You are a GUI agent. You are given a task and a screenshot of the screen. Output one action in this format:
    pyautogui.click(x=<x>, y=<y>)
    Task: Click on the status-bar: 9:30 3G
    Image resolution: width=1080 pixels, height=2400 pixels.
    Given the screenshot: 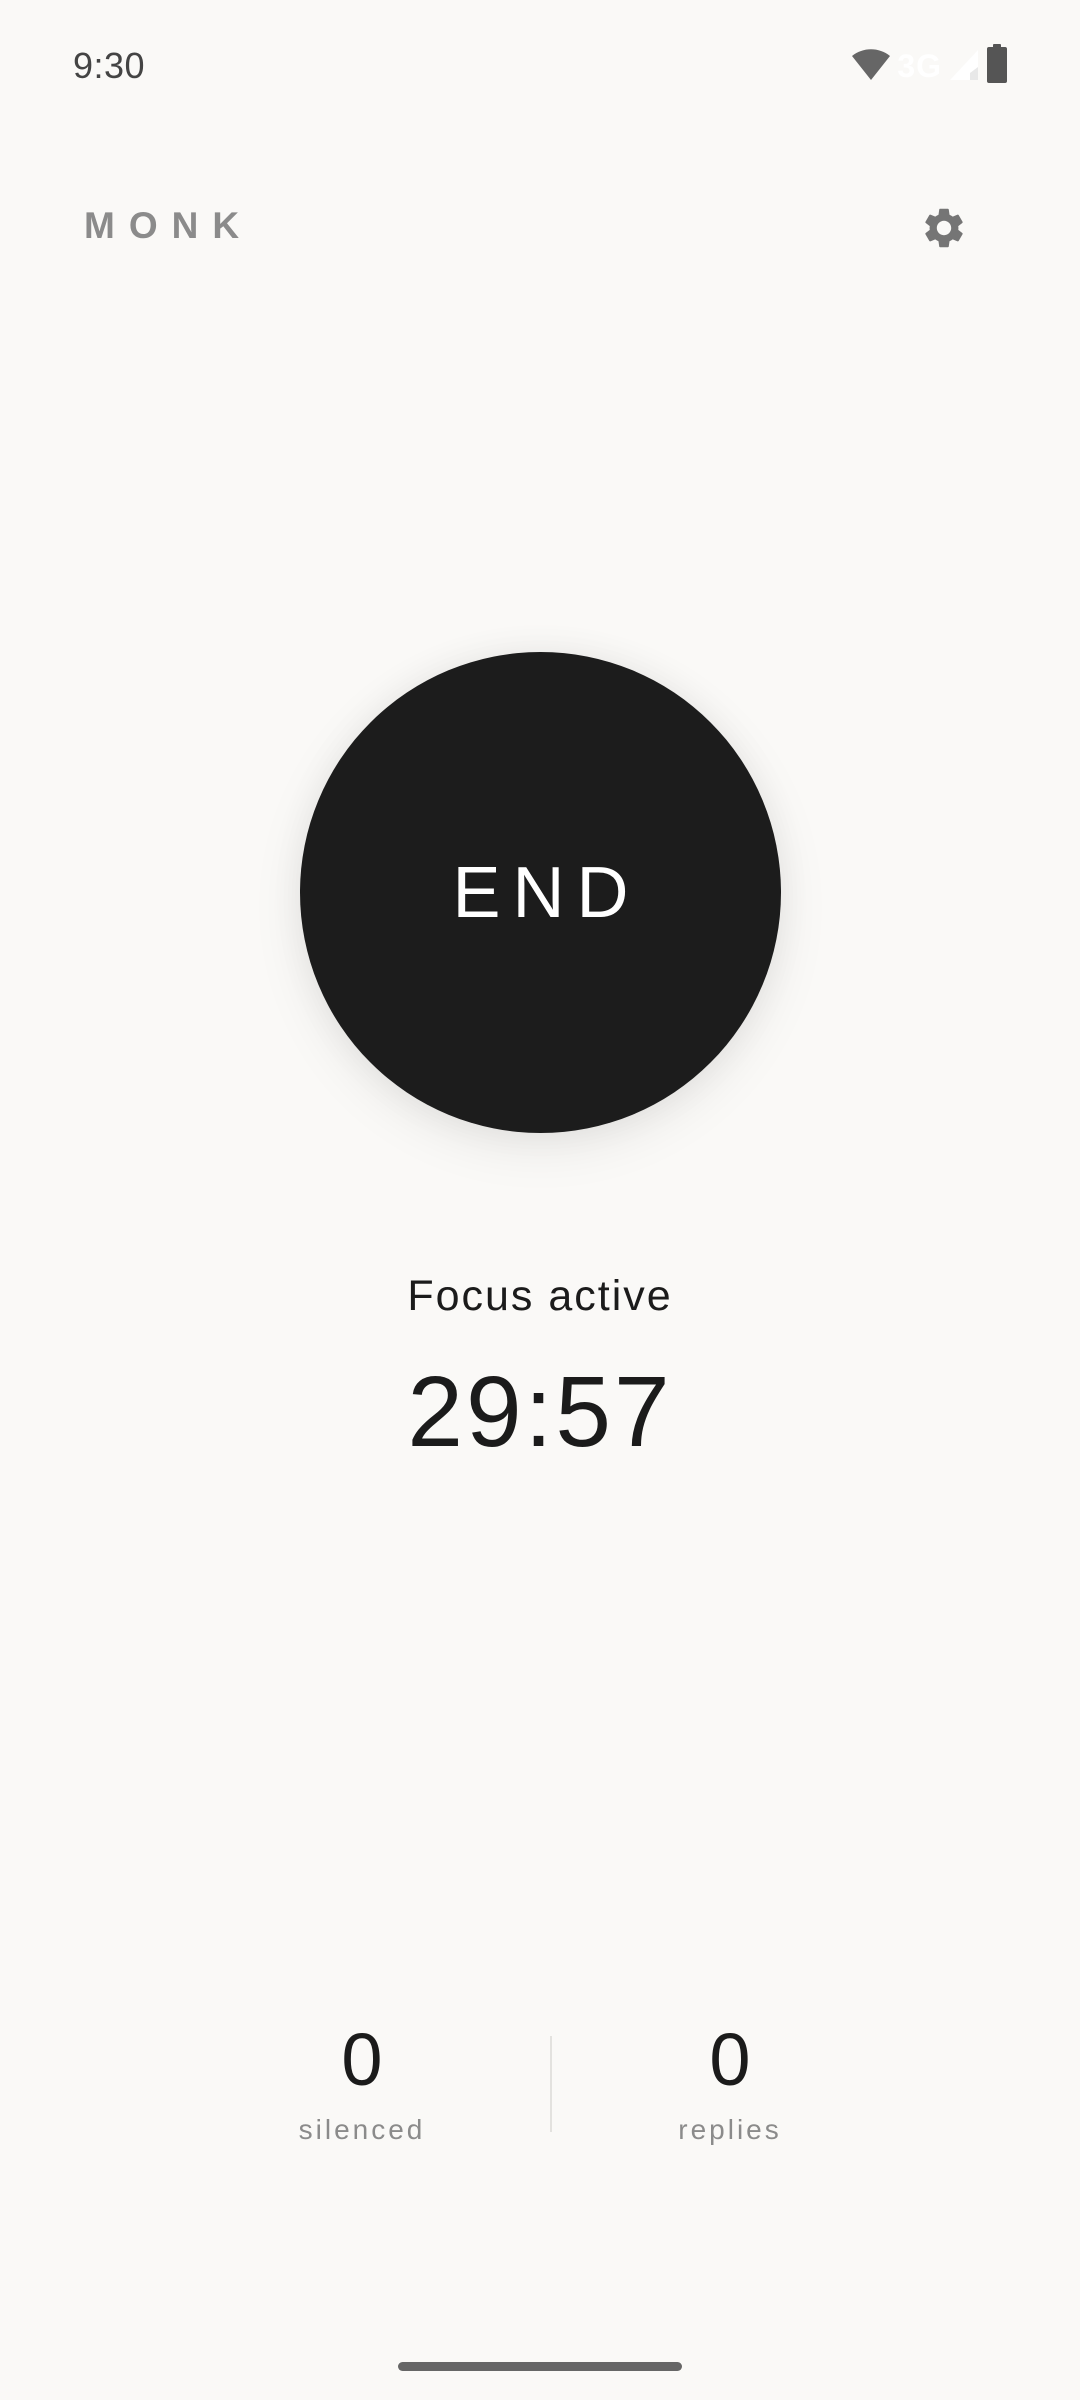 What is the action you would take?
    pyautogui.click(x=540, y=65)
    